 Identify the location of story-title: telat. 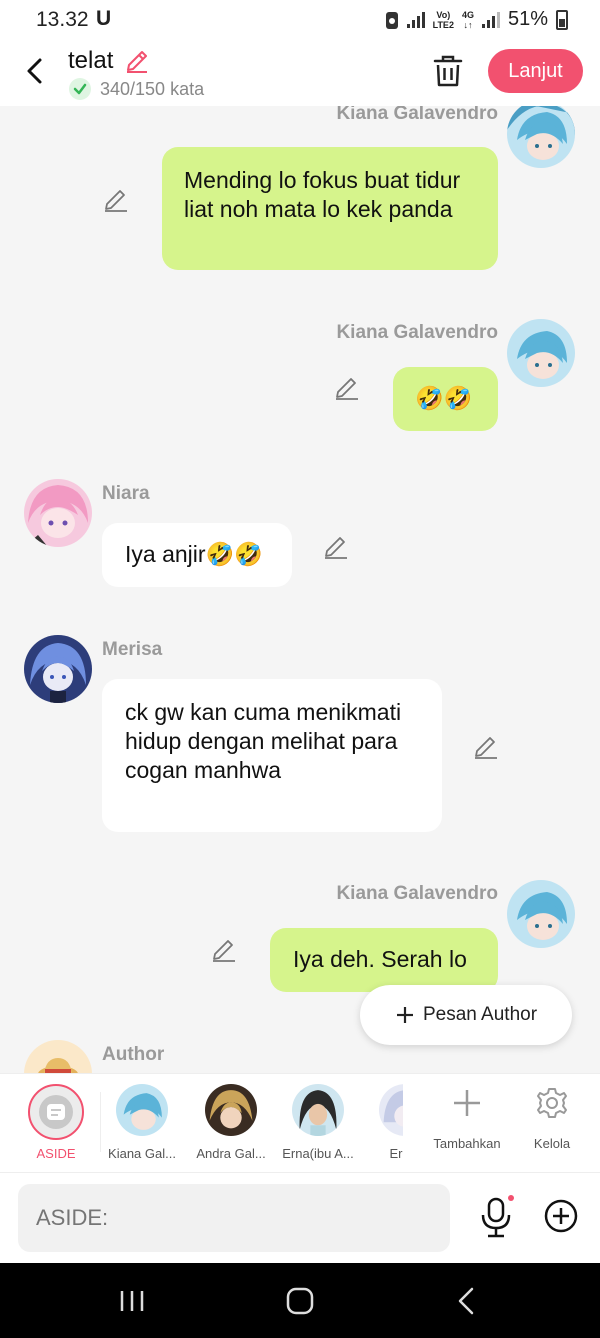
(91, 60).